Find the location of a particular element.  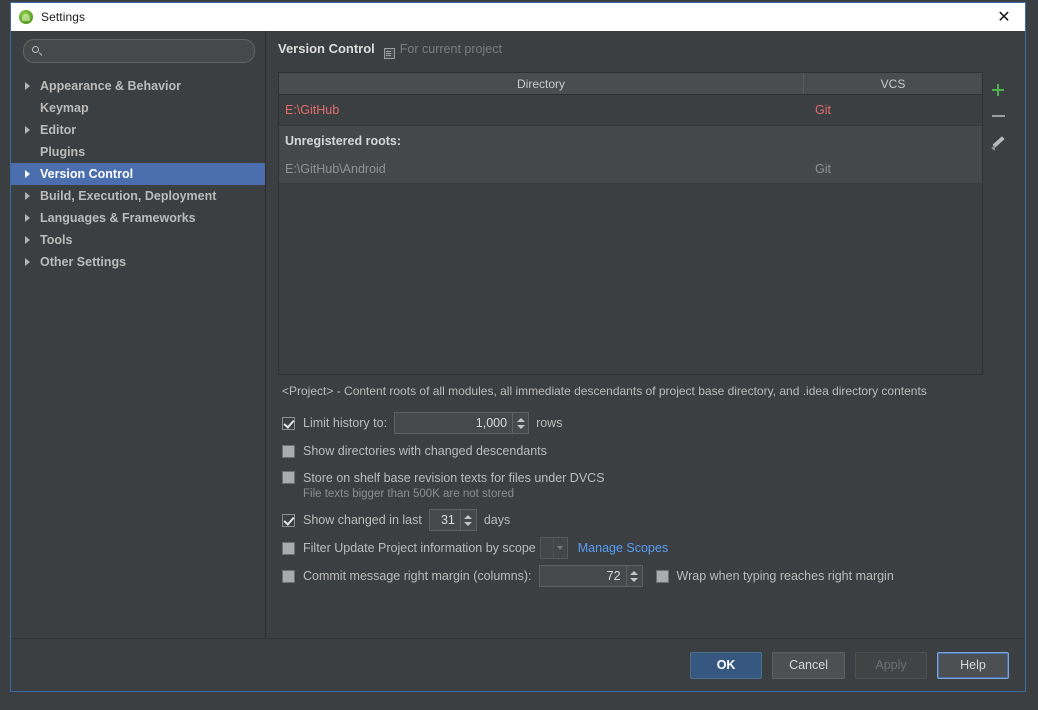

show-changed-value: 31 is located at coordinates (445, 520).